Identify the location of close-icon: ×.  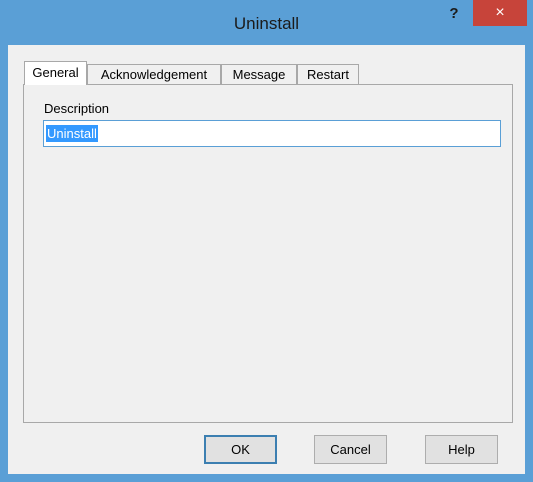
(500, 13).